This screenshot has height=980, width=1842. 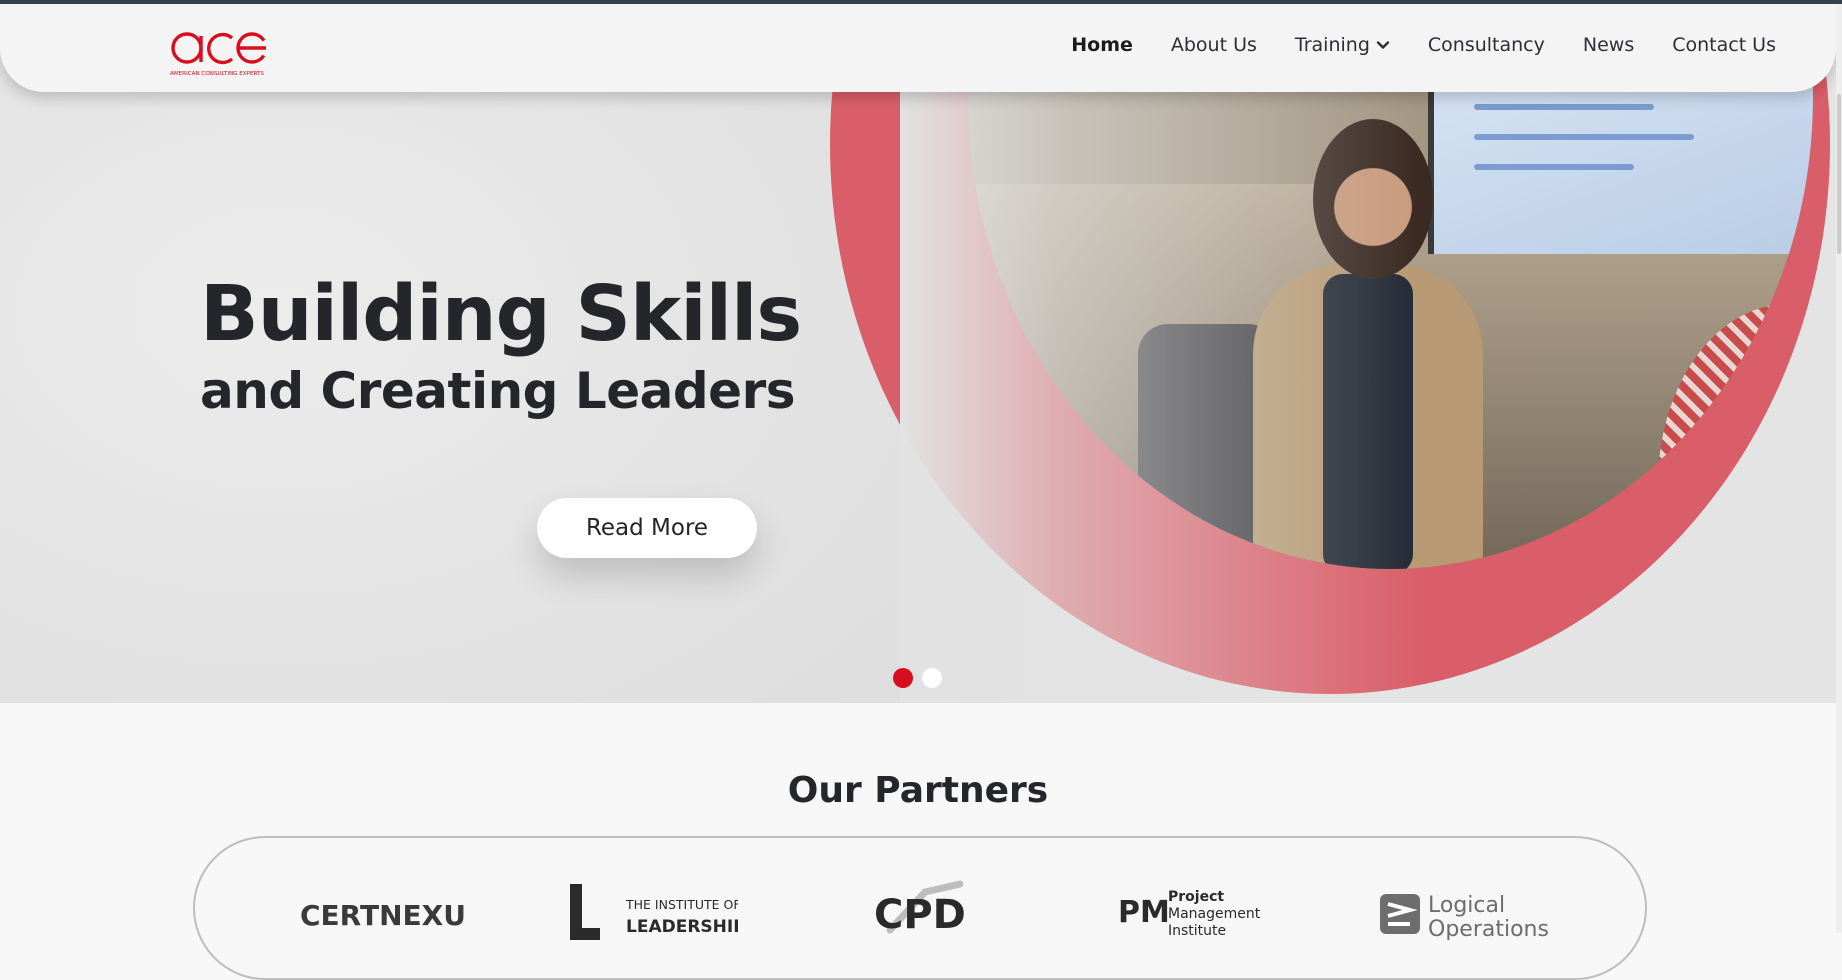 What do you see at coordinates (1466, 905) in the screenshot?
I see `svg-text: Logical` at bounding box center [1466, 905].